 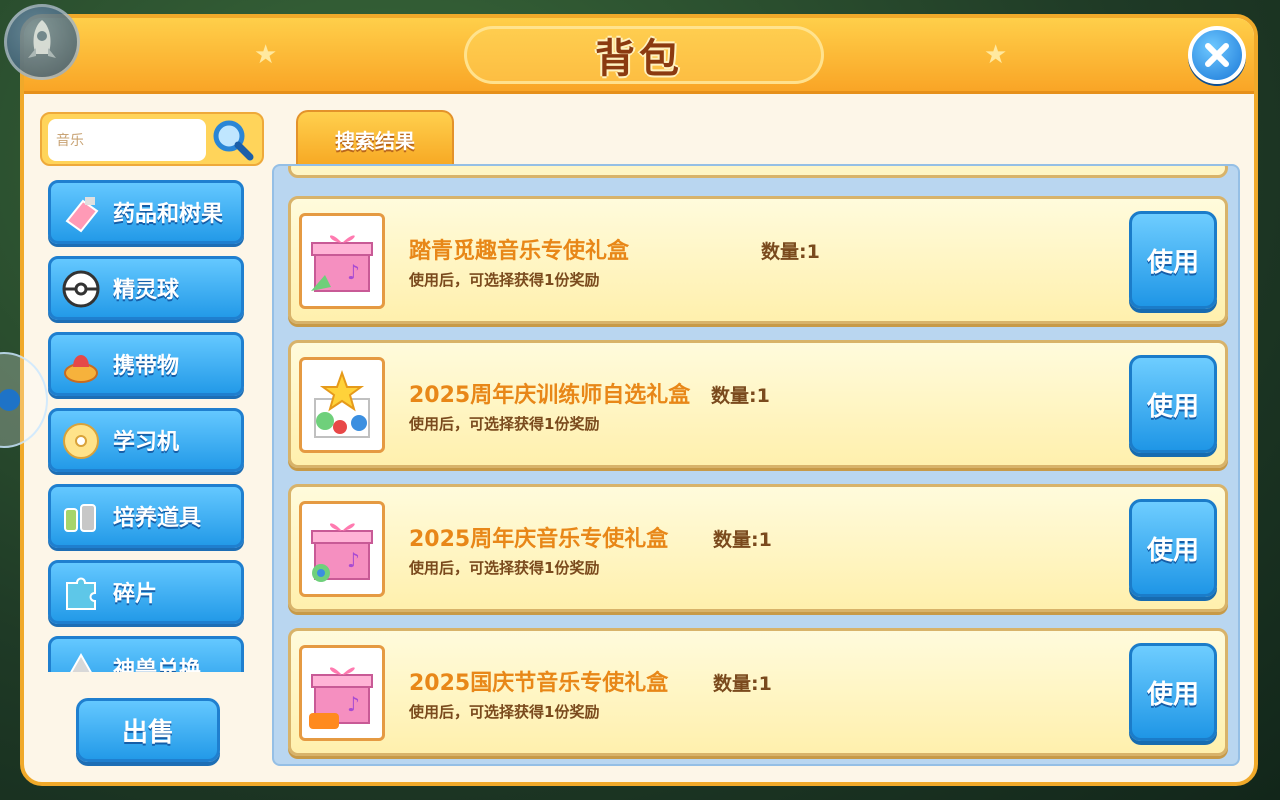 I want to click on disc-icon, so click(x=81, y=441).